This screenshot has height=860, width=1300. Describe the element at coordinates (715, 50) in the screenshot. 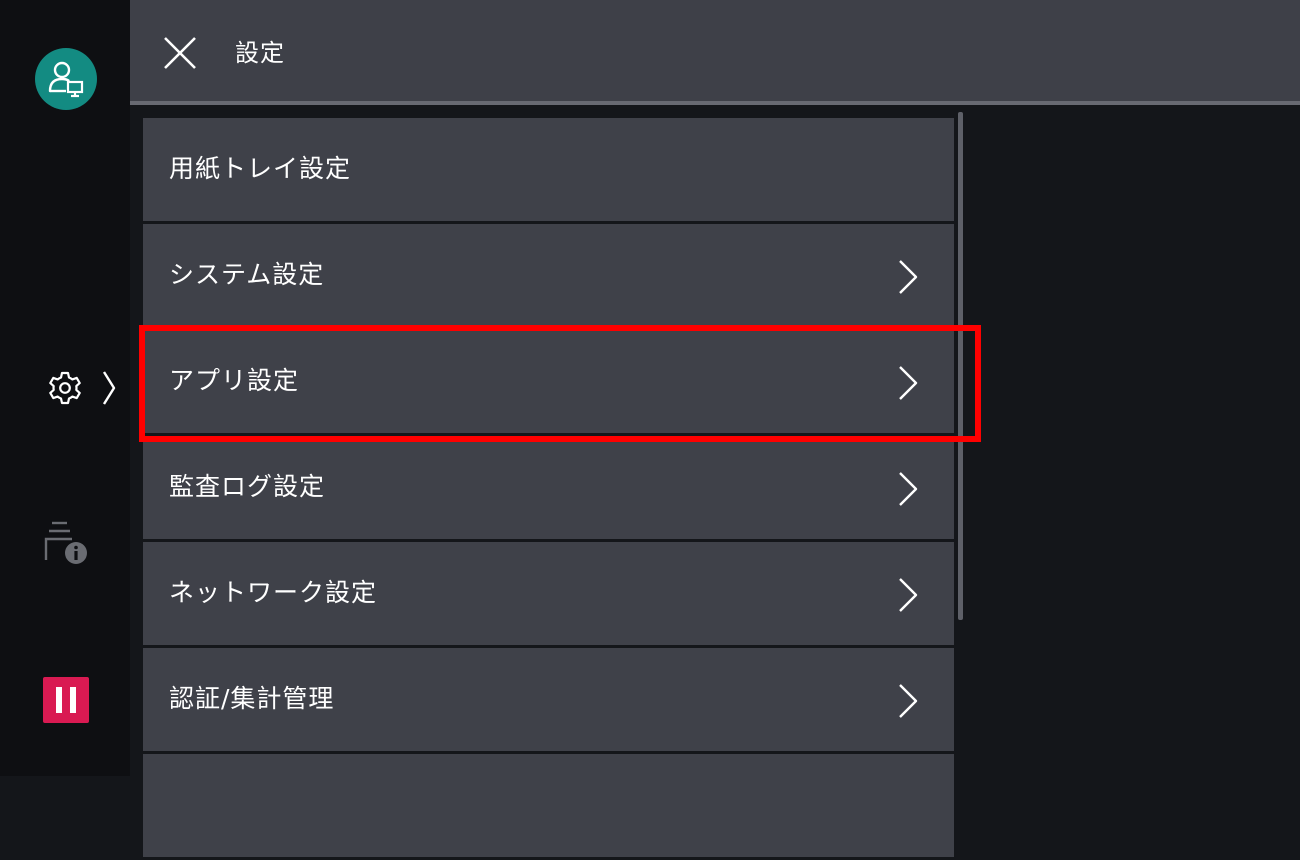

I see `header-bar` at that location.